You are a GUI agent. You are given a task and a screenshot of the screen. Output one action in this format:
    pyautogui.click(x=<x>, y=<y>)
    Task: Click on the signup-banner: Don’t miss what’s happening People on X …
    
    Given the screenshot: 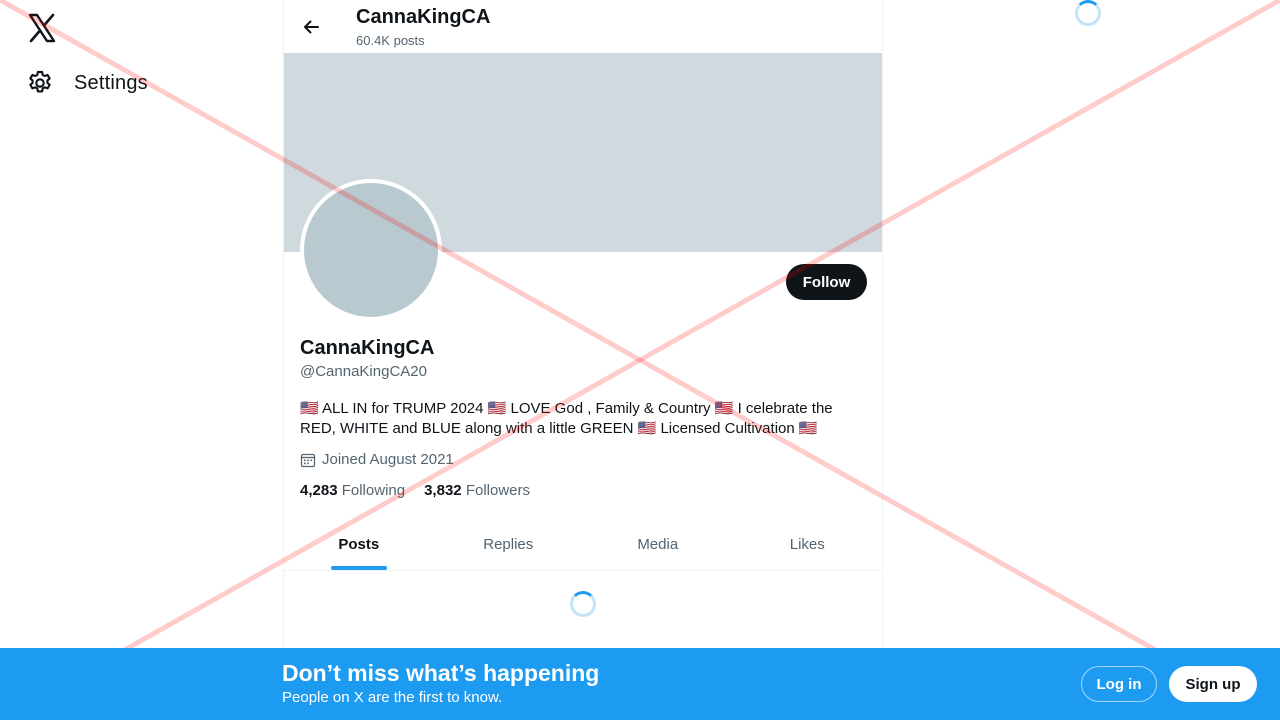 What is the action you would take?
    pyautogui.click(x=640, y=684)
    